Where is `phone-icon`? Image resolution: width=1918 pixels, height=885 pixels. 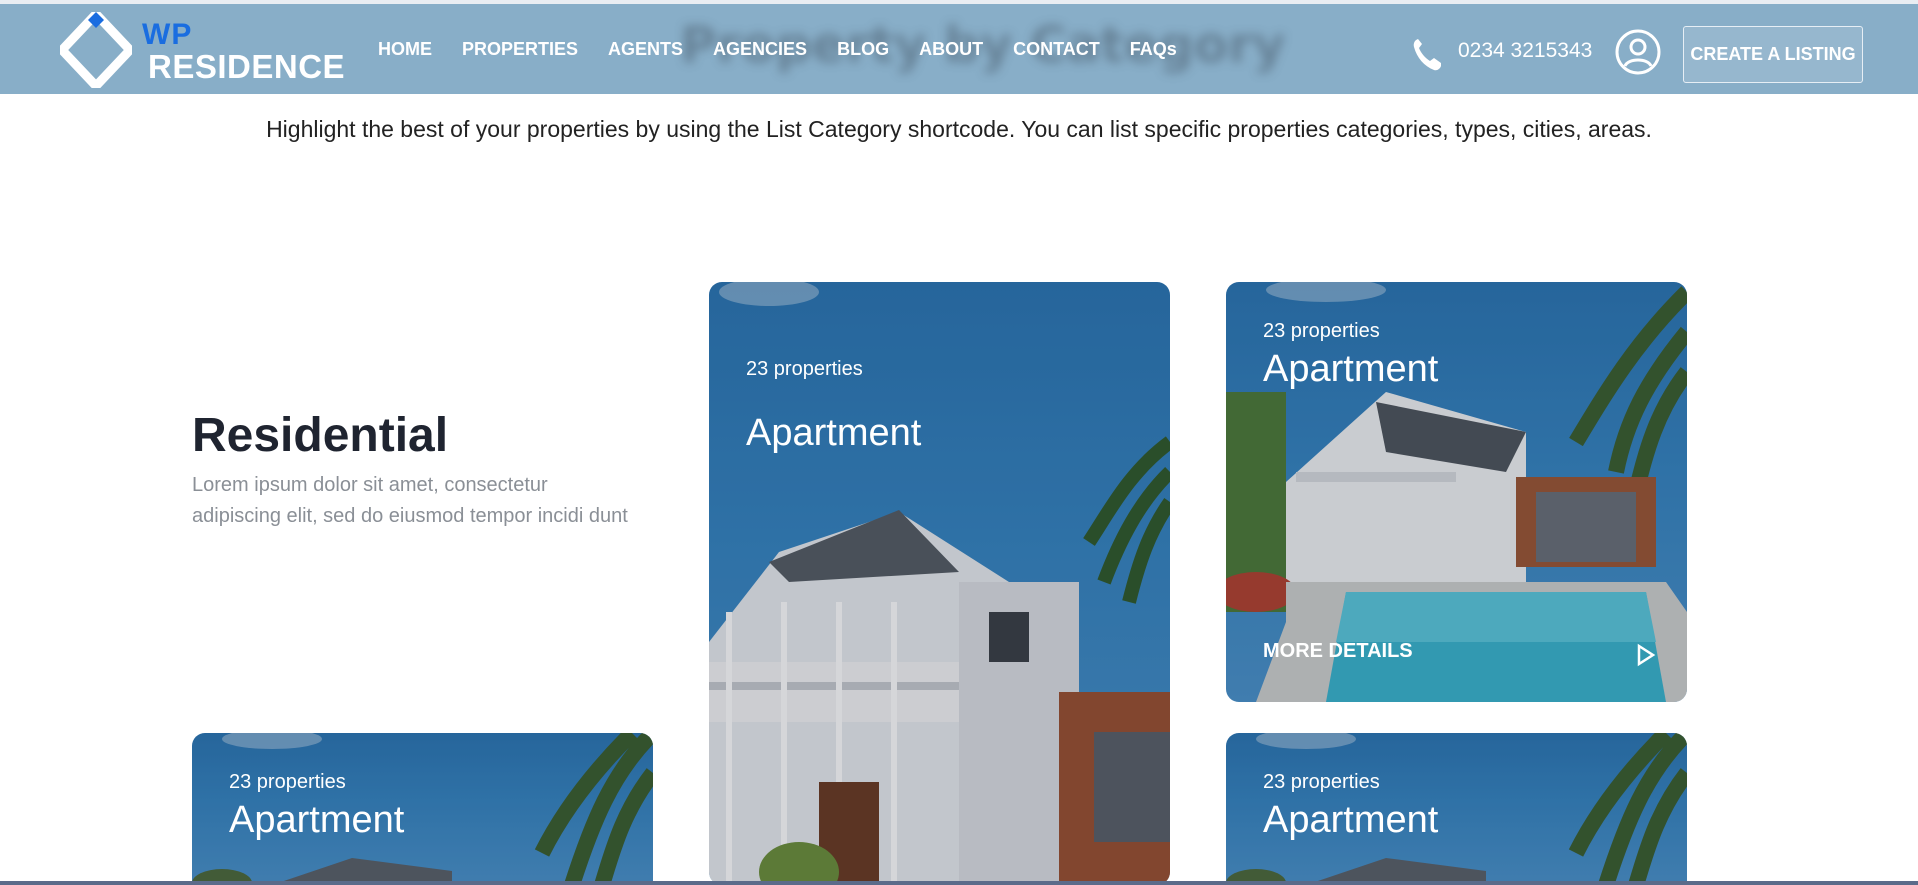
phone-icon is located at coordinates (1427, 54).